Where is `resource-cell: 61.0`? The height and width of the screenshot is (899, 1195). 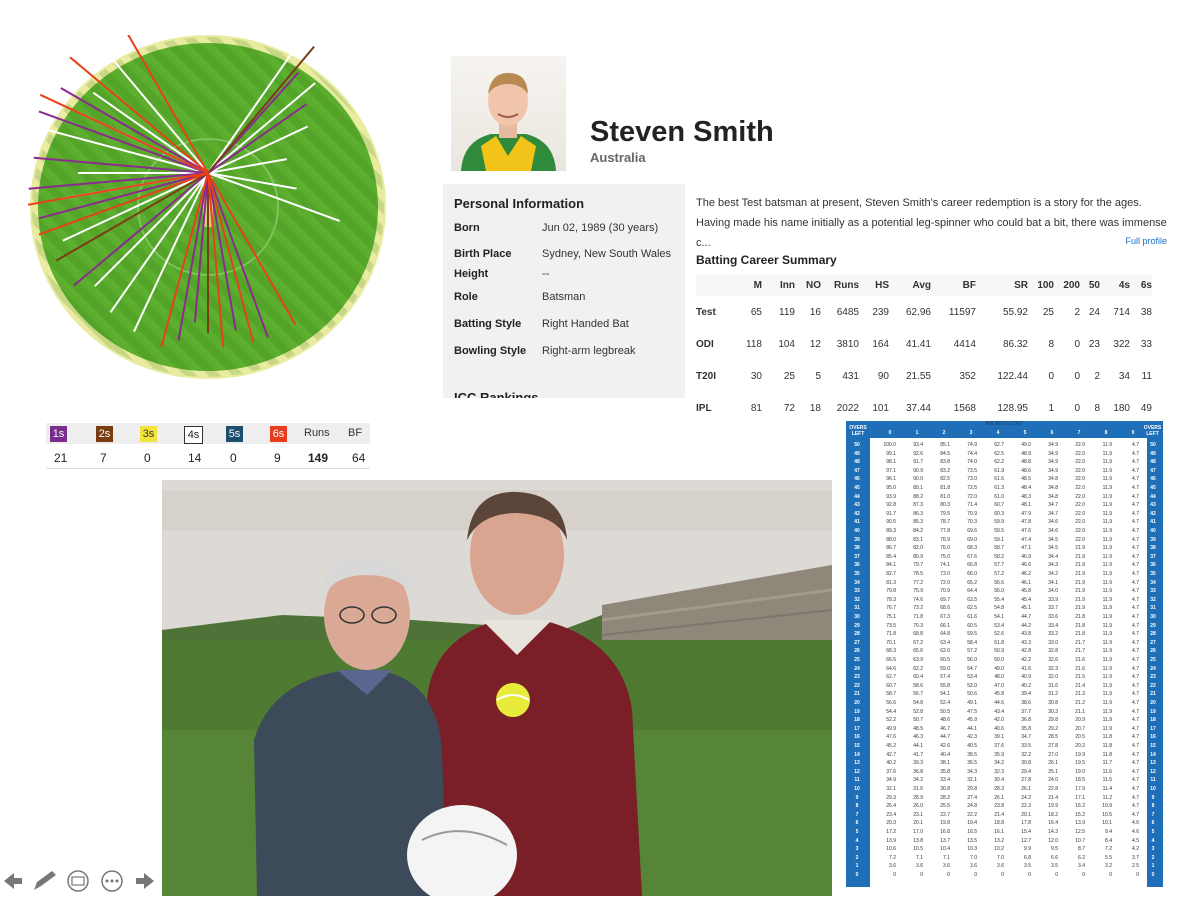
resource-cell: 61.0 is located at coordinates (999, 496).